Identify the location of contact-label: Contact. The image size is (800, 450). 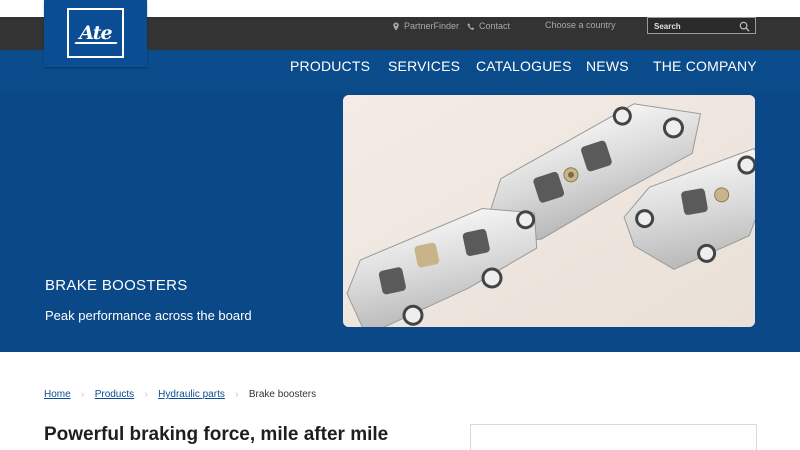
(495, 26).